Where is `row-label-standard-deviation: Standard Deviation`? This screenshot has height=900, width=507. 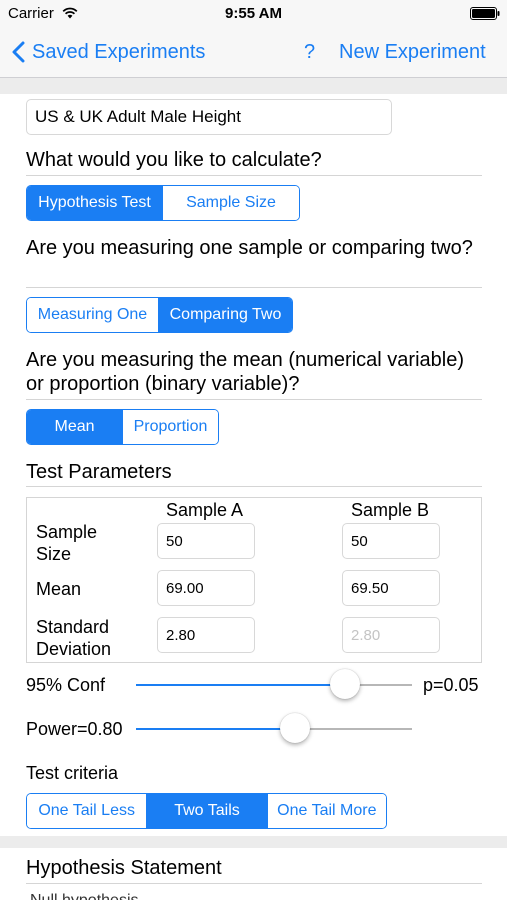 row-label-standard-deviation: Standard Deviation is located at coordinates (74, 638).